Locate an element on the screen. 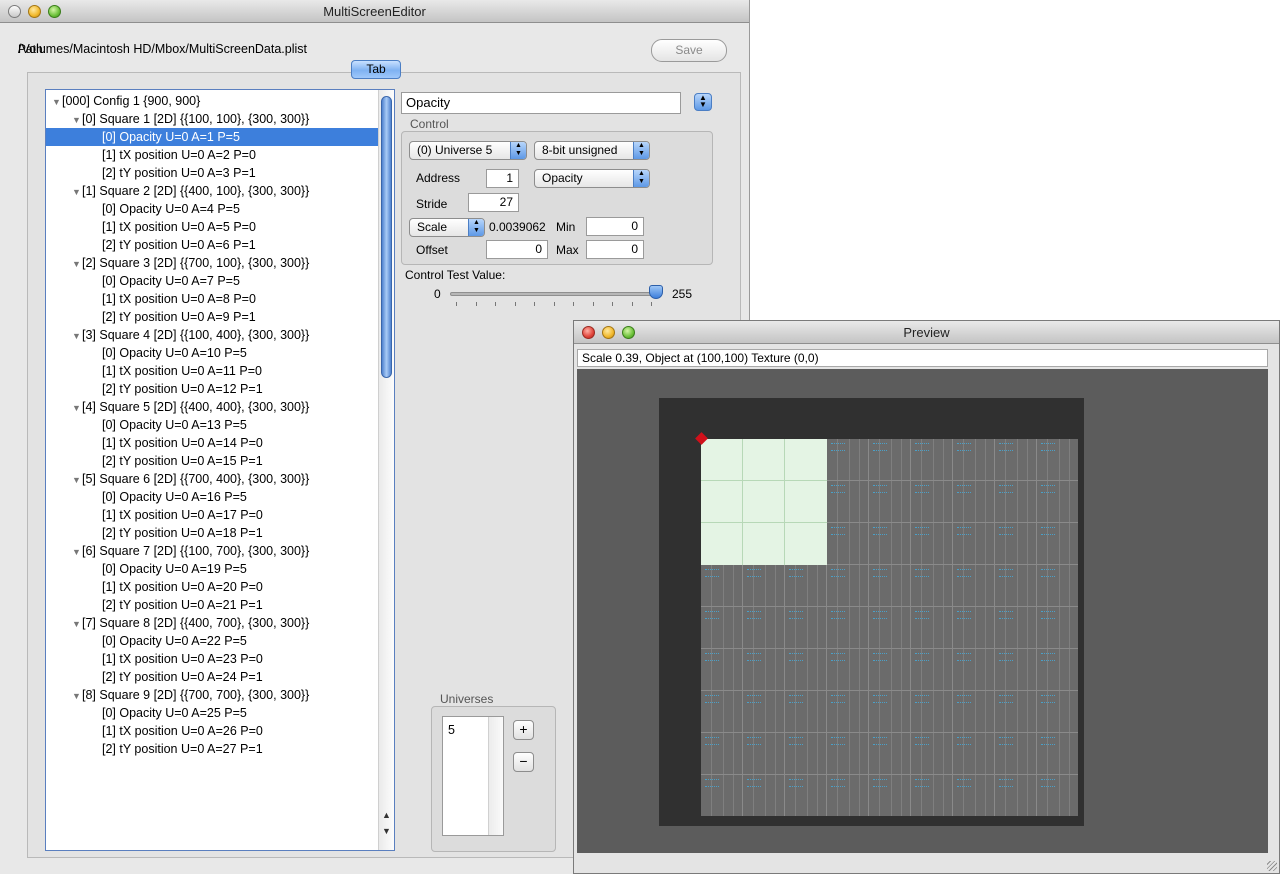 The width and height of the screenshot is (1280, 874). outline-row: [0] Opacity U=0 A=4 P=5 is located at coordinates (212, 209).